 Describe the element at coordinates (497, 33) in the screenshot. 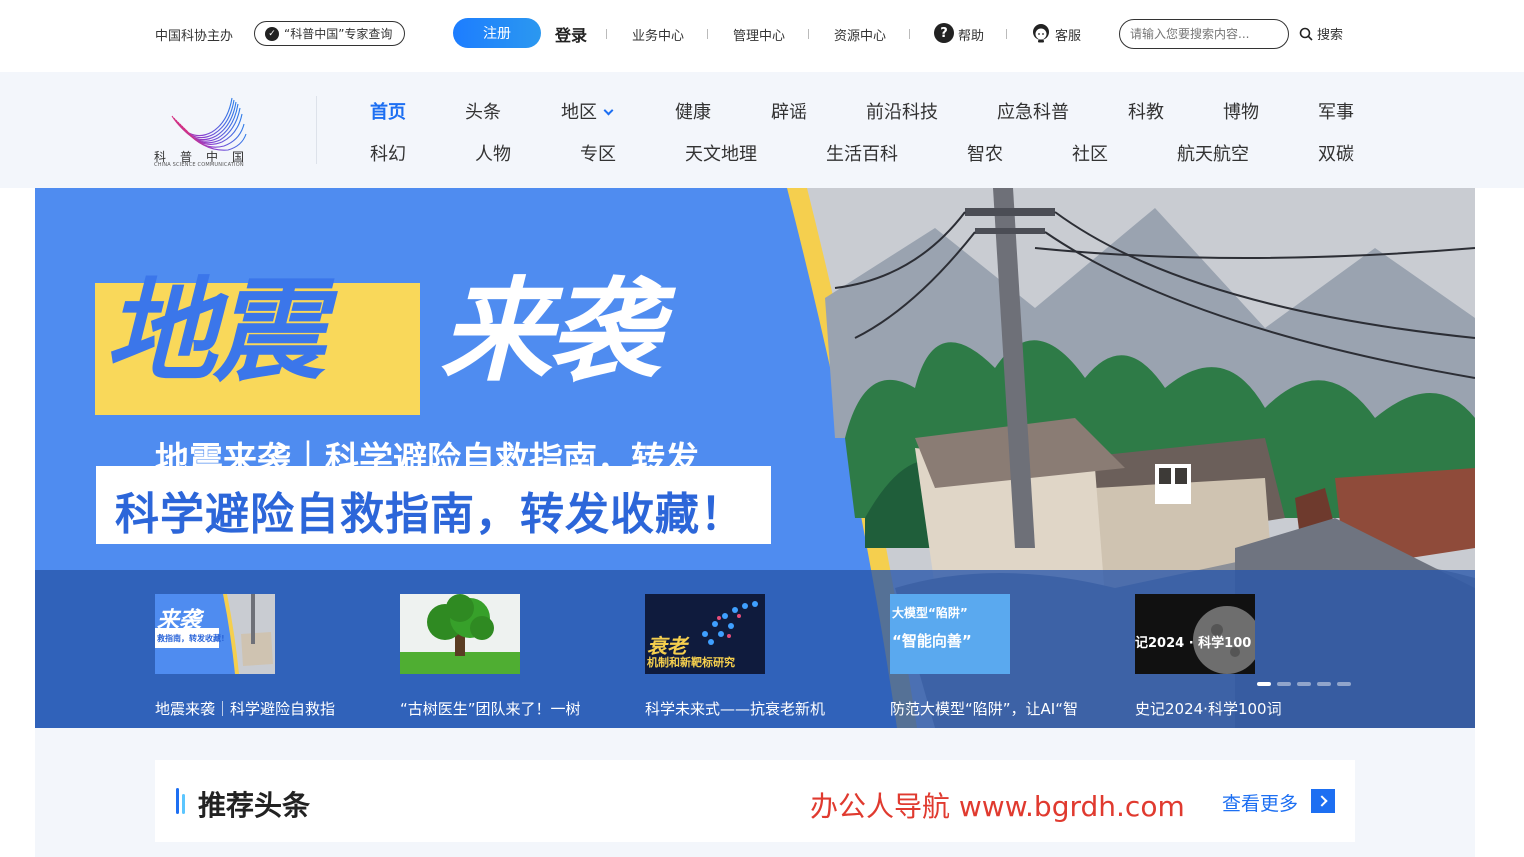

I see `register-button: 注册` at that location.